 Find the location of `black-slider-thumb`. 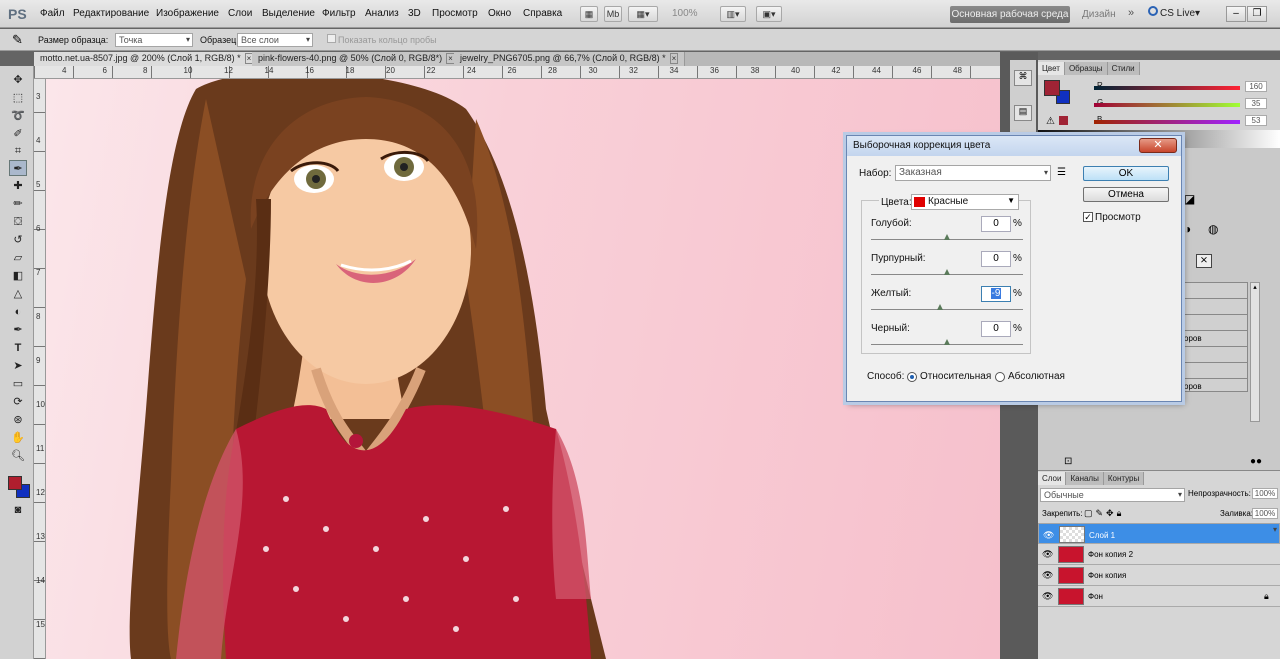

black-slider-thumb is located at coordinates (947, 342).